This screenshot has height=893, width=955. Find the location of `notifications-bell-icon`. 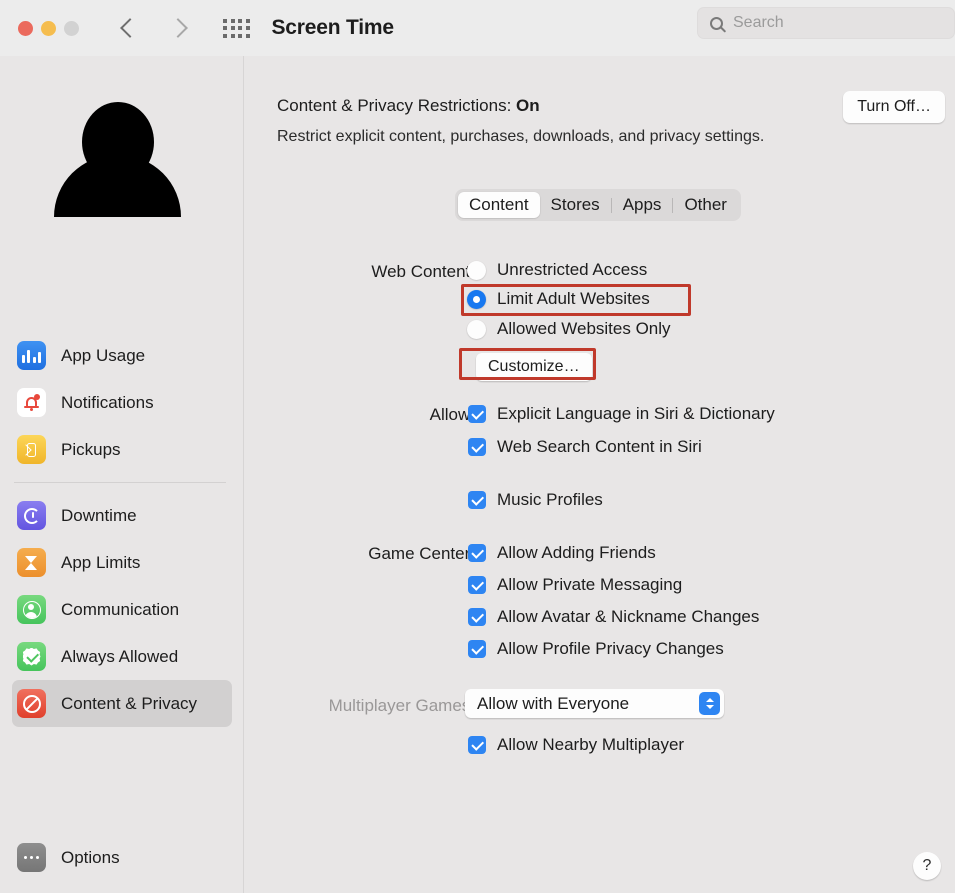

notifications-bell-icon is located at coordinates (31, 402).